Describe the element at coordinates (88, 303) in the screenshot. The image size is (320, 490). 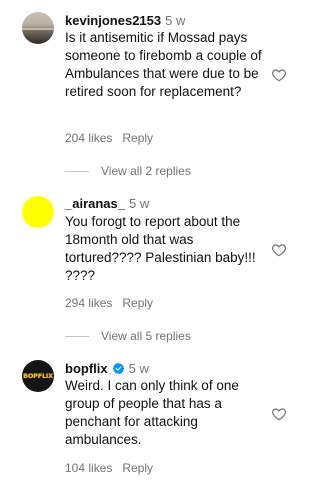
I see `like-count: 294 likes` at that location.